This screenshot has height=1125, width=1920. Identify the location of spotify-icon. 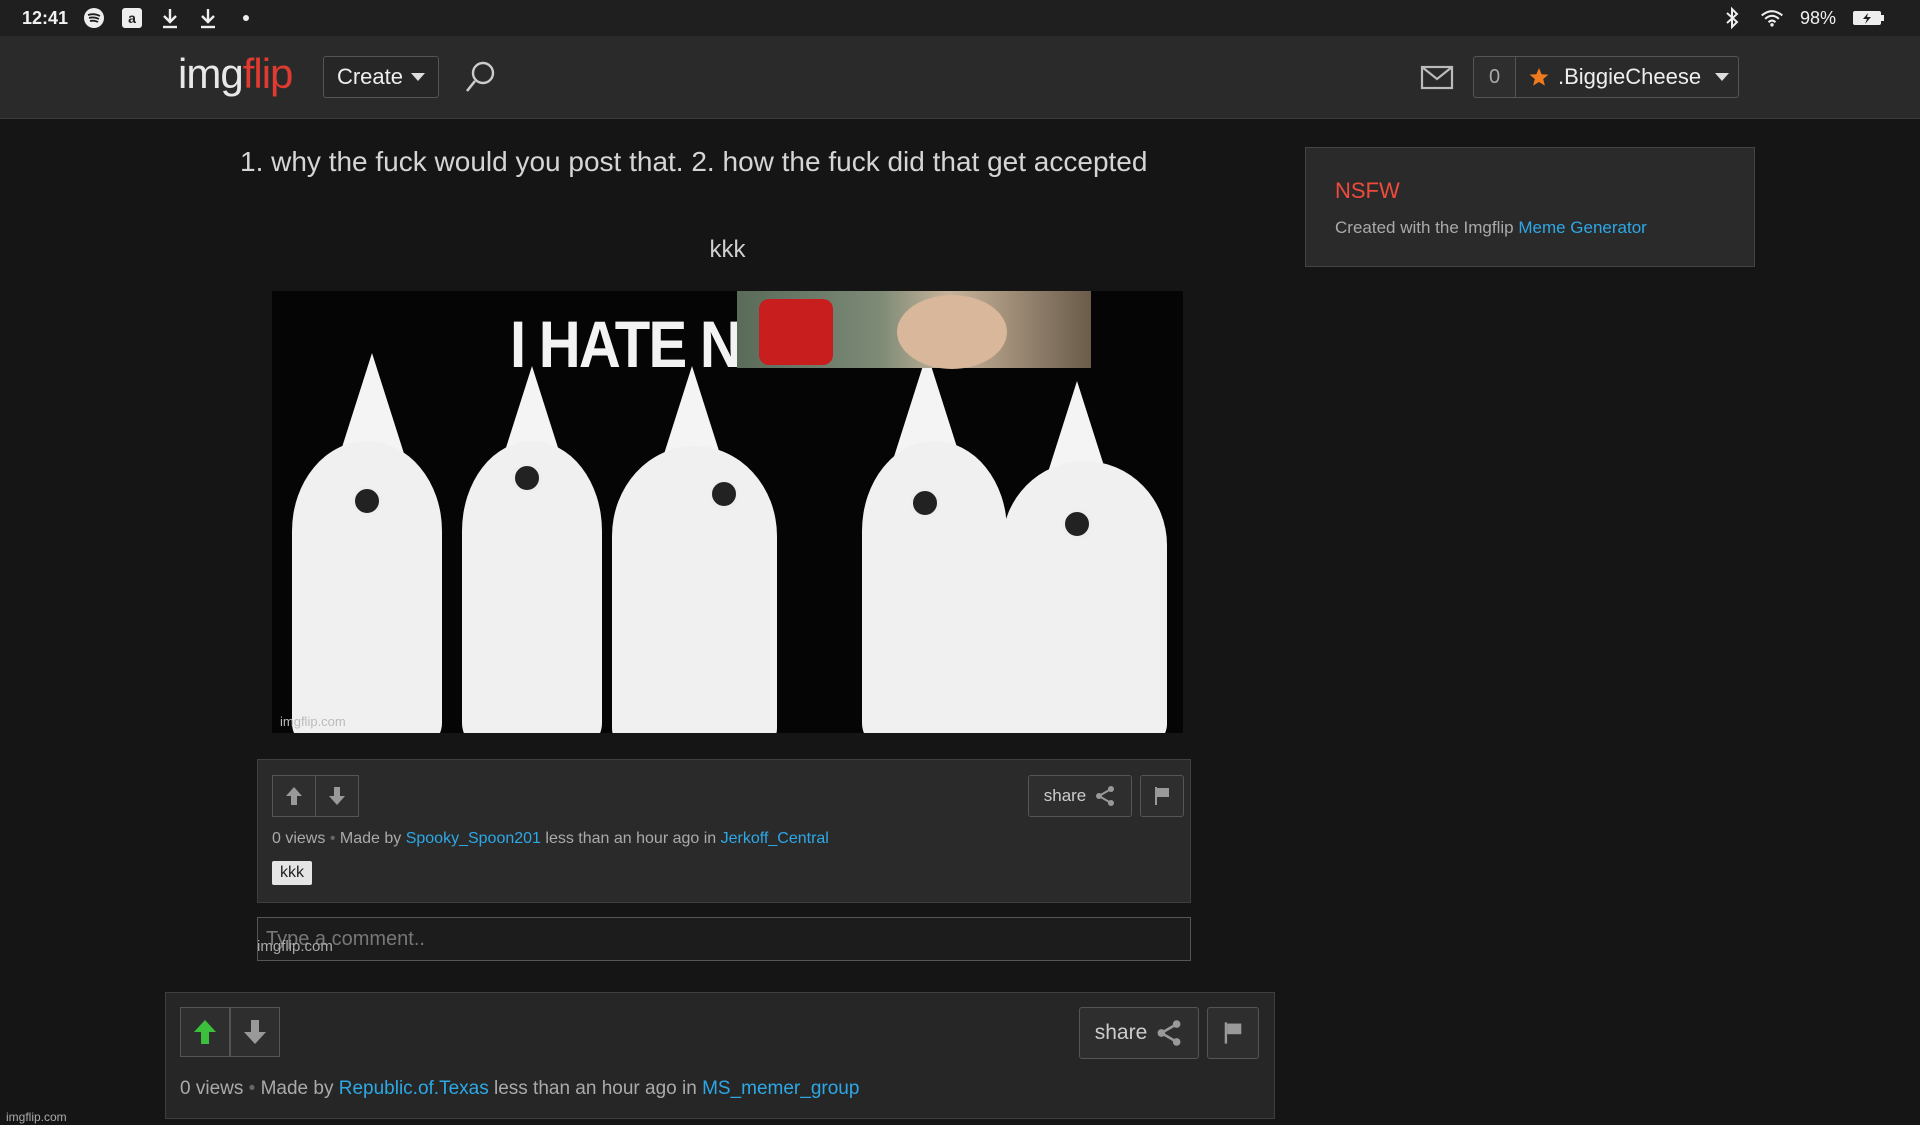
(94, 18).